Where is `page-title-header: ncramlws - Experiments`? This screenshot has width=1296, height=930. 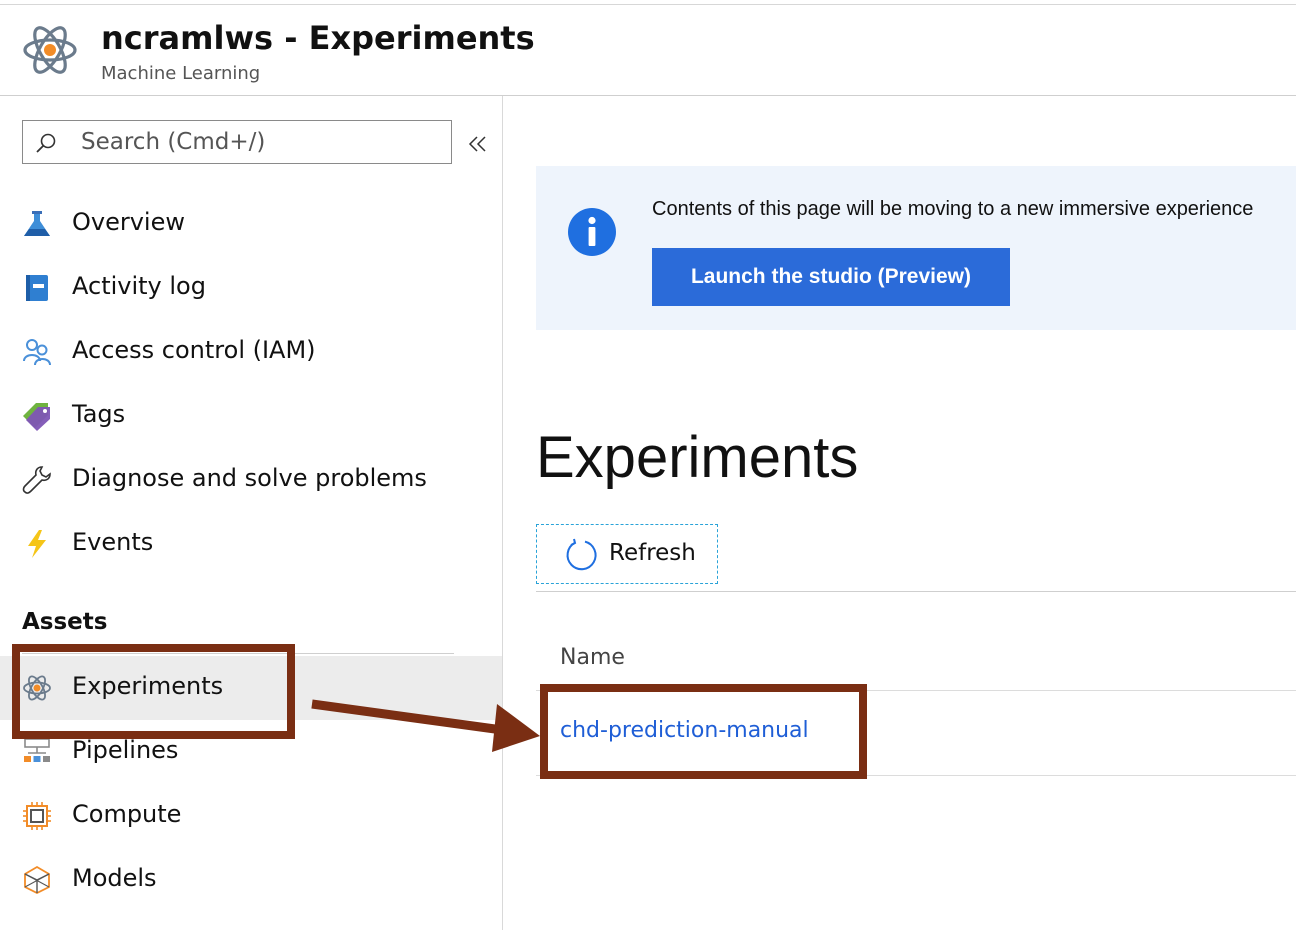
page-title-header: ncramlws - Experiments is located at coordinates (318, 38).